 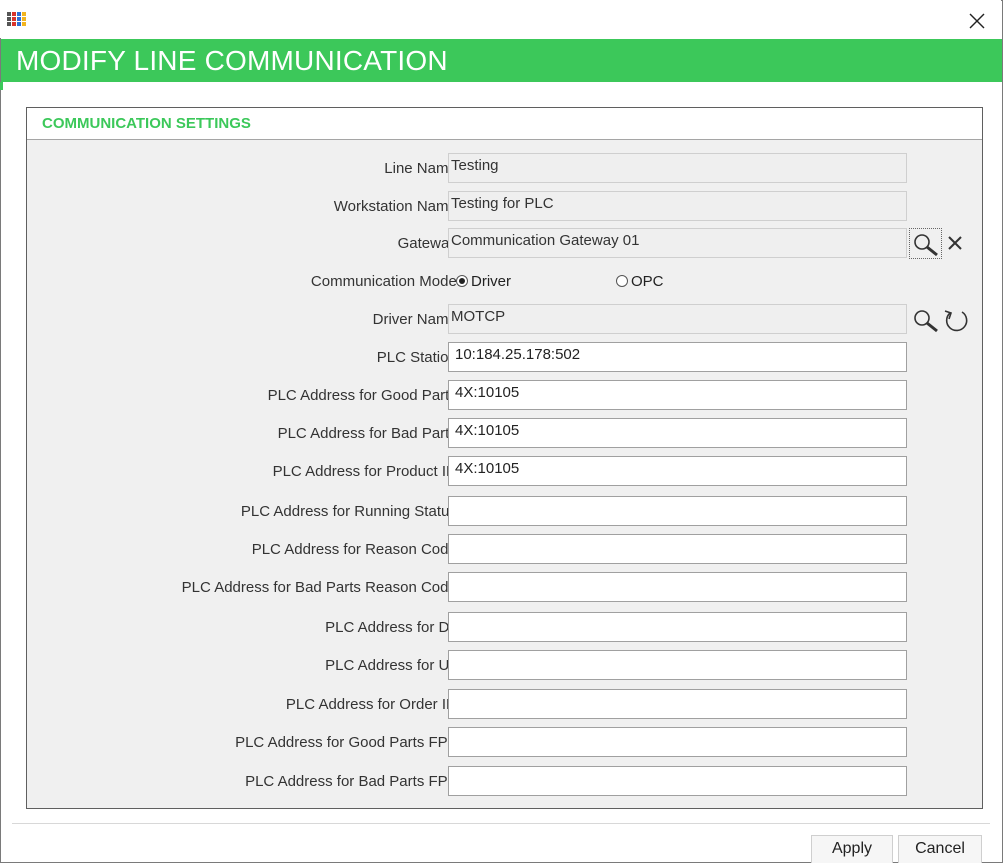 I want to click on gateway-field: Communication Gateway 01, so click(x=677, y=243).